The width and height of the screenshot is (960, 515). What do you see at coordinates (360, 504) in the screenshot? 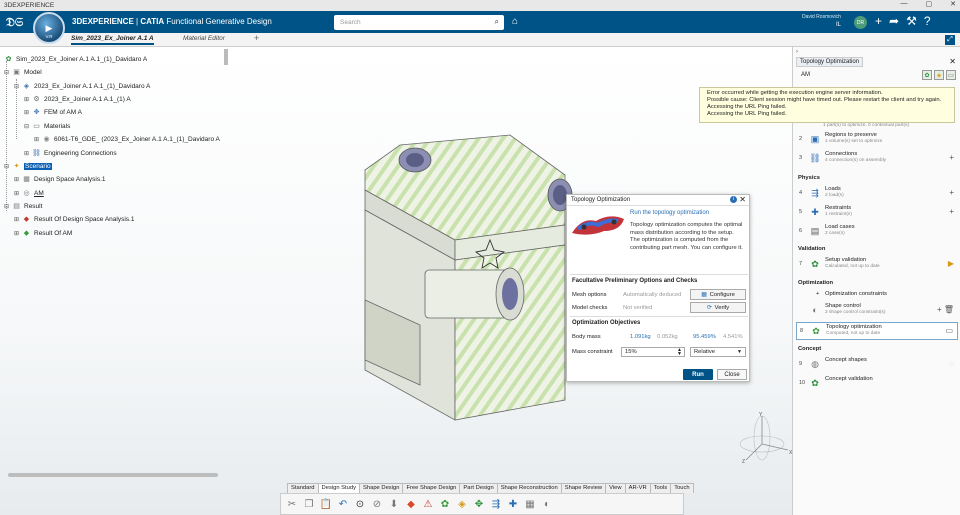
I see `measure-icon: ⊙` at bounding box center [360, 504].